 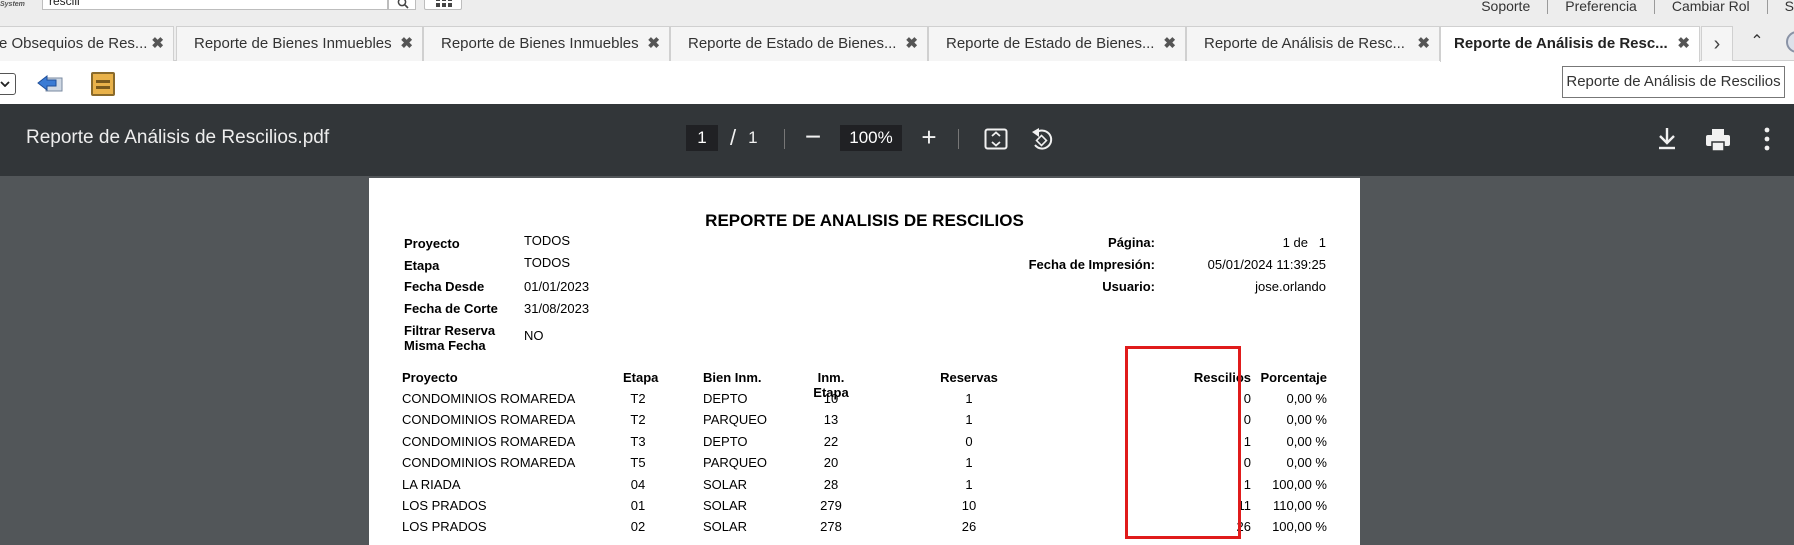 I want to click on header-value-filtrar-reserva: NO, so click(x=534, y=335).